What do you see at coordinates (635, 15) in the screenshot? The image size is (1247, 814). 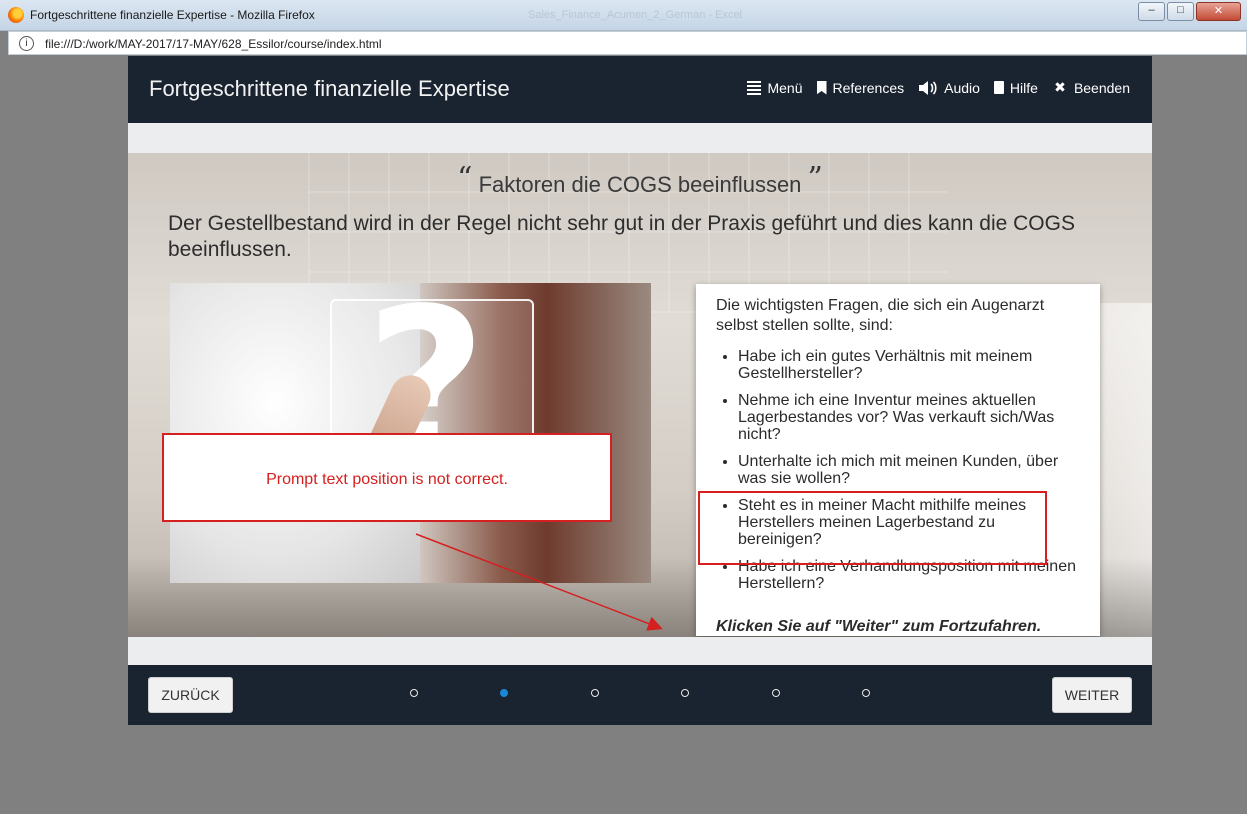 I see `background-window-title: Sales_Finance_Acumen_2_German - Excel` at bounding box center [635, 15].